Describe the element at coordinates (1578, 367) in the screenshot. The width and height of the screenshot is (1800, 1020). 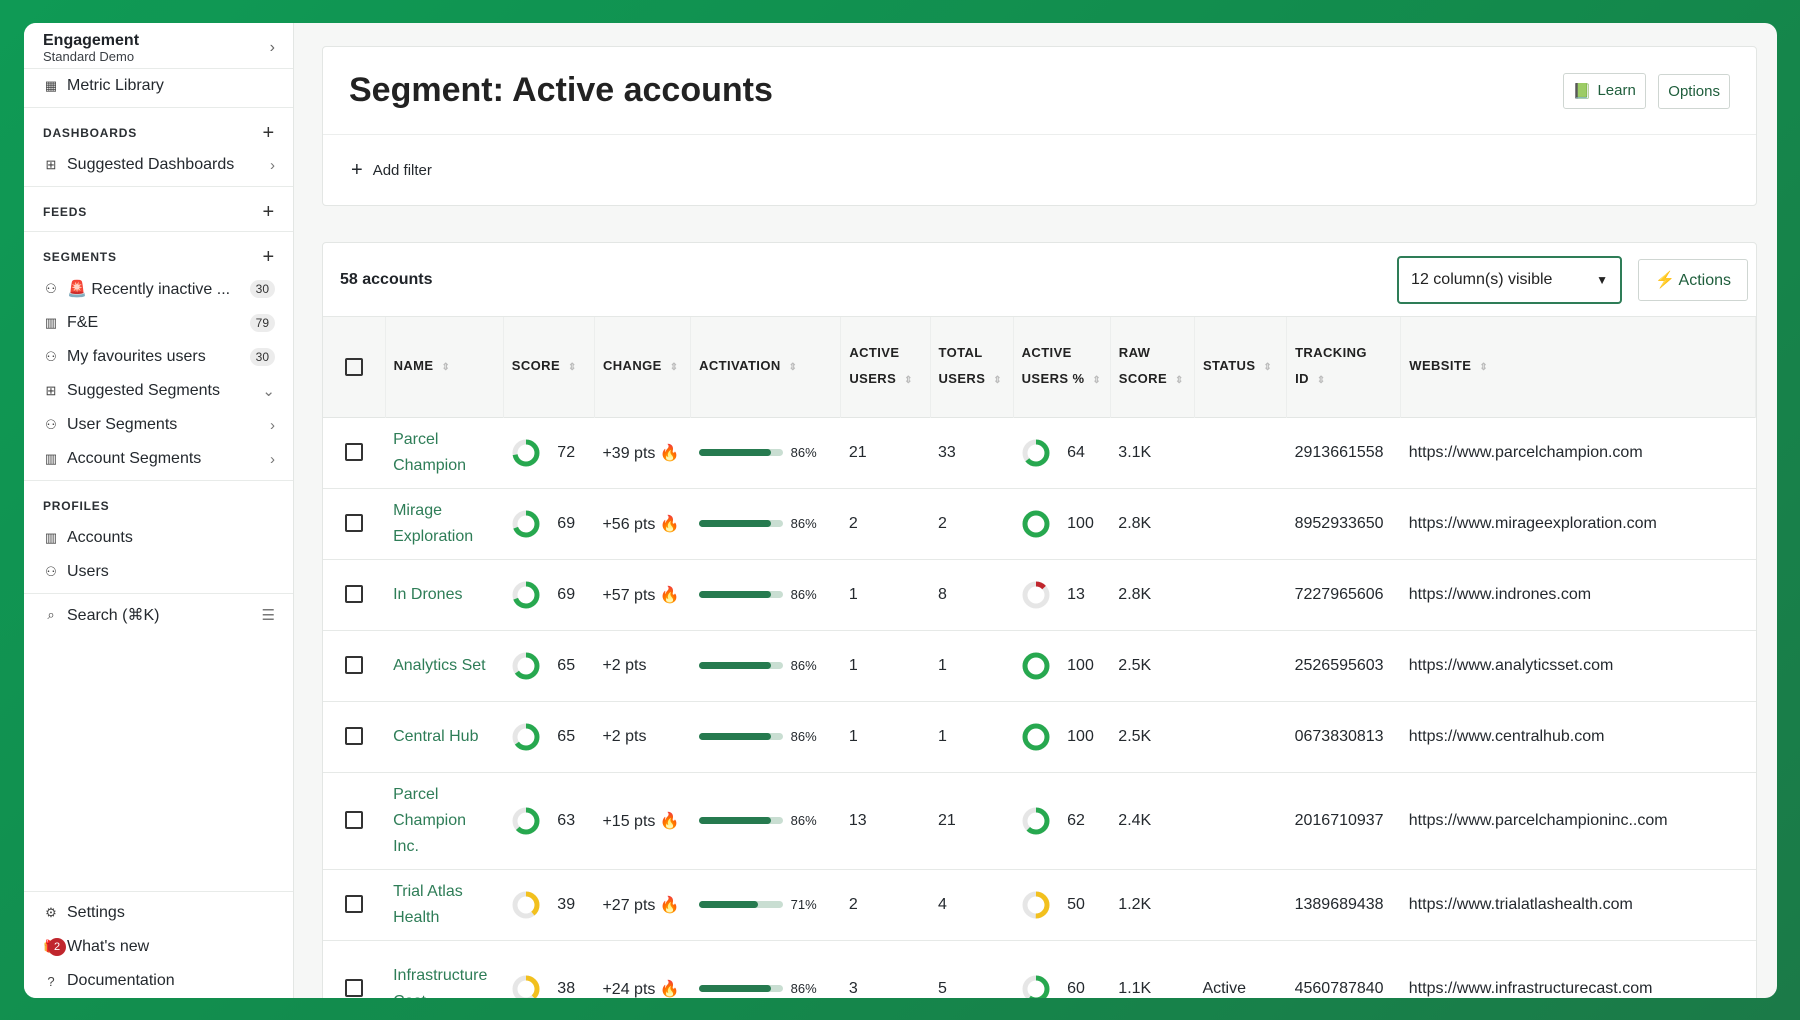
I see `column-header-website: WEBSITE ⇕` at that location.